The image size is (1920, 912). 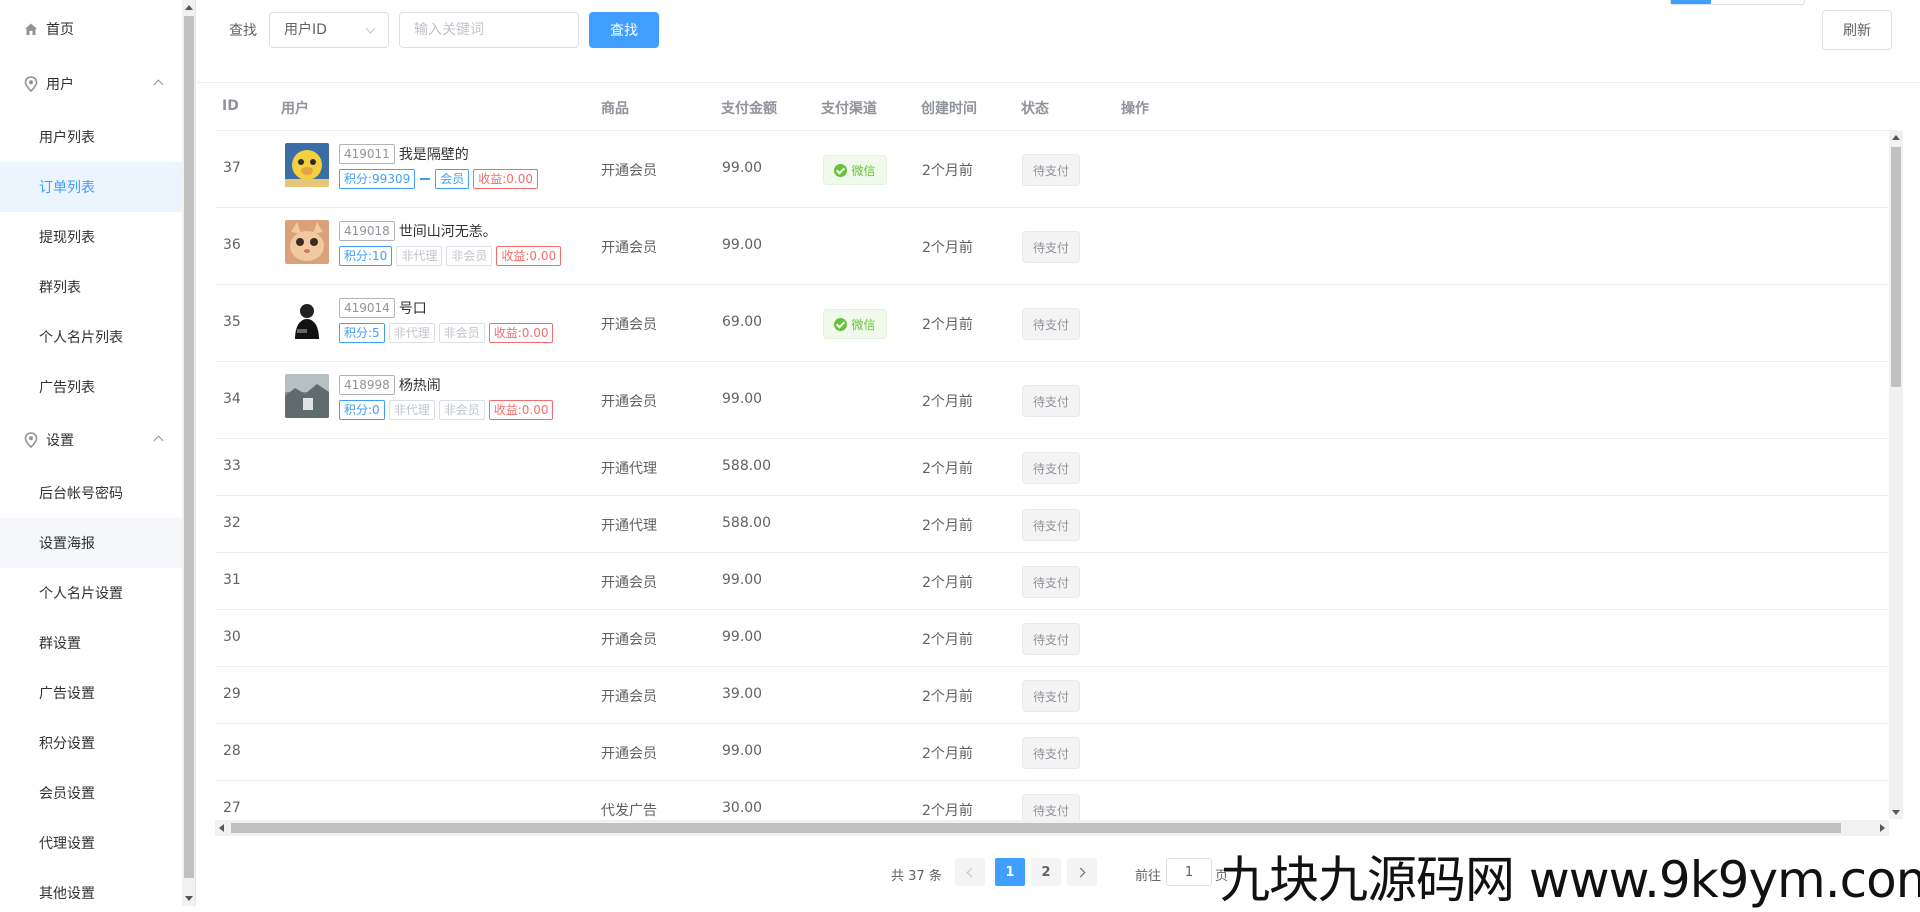 I want to click on sidebar-item-6: 个人名片列表, so click(x=91, y=337).